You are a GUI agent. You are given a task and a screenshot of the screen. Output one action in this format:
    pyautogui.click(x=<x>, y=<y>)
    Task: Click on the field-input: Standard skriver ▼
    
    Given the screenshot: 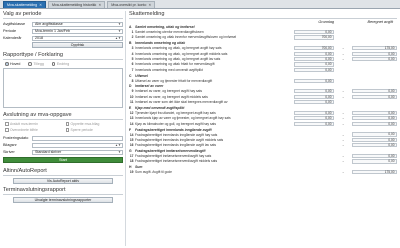 What is the action you would take?
    pyautogui.click(x=77, y=152)
    